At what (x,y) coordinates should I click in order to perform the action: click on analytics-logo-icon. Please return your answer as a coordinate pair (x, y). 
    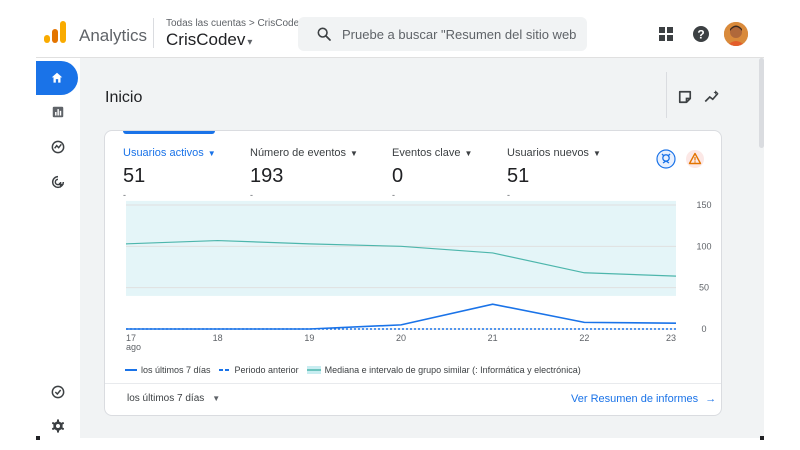
    Looking at the image, I should click on (55, 32).